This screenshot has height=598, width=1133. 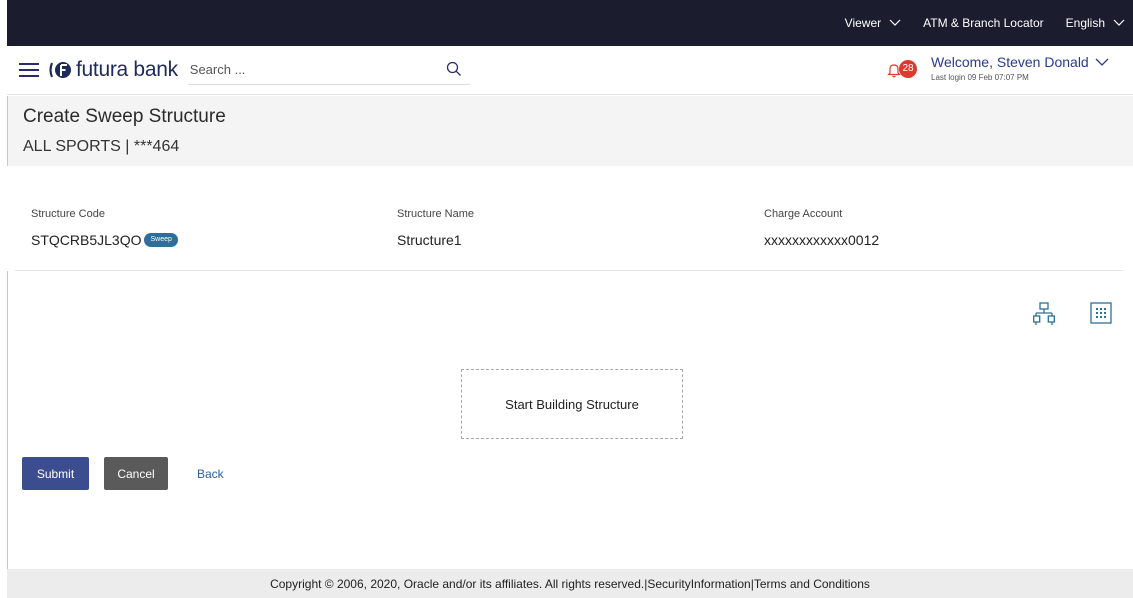 What do you see at coordinates (435, 228) in the screenshot?
I see `structure-name-field: Structure Name Structure1` at bounding box center [435, 228].